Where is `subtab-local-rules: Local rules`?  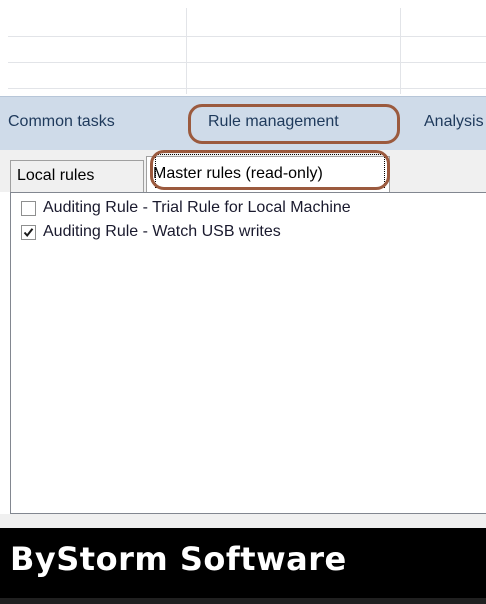 subtab-local-rules: Local rules is located at coordinates (77, 176).